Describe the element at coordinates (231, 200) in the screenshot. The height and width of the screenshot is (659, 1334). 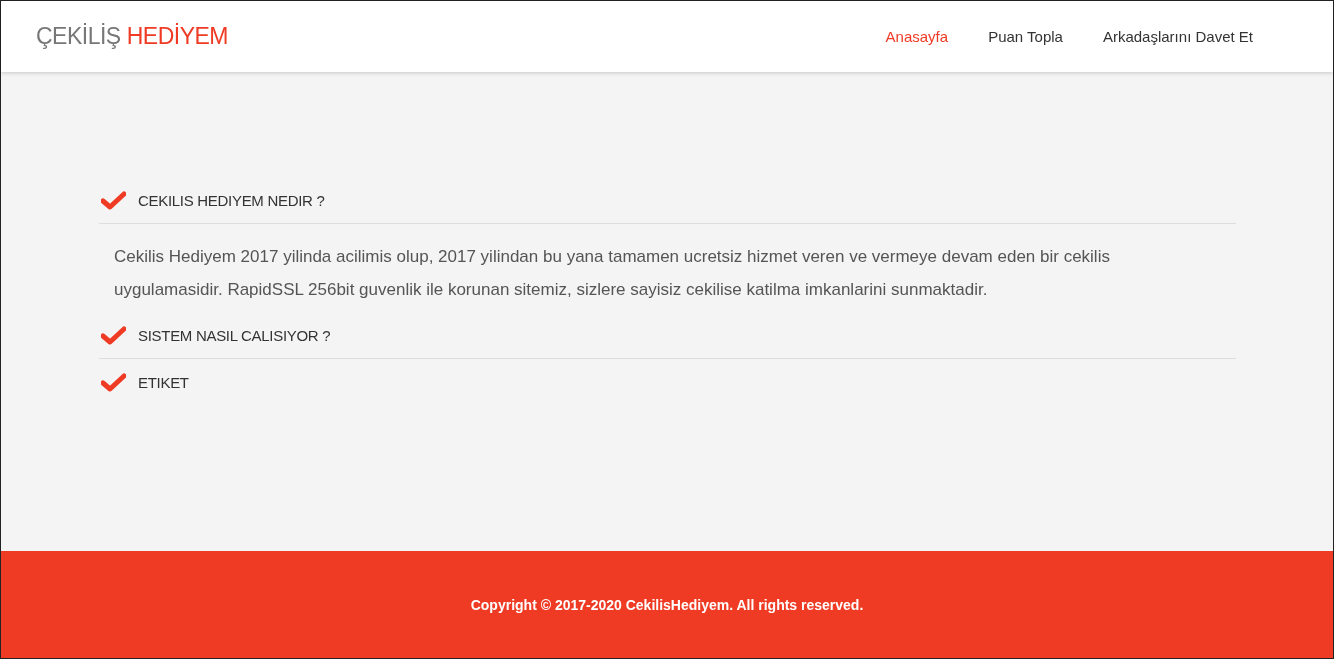
I see `faq-title: CEKILIS HEDIYEM NEDIR ?` at that location.